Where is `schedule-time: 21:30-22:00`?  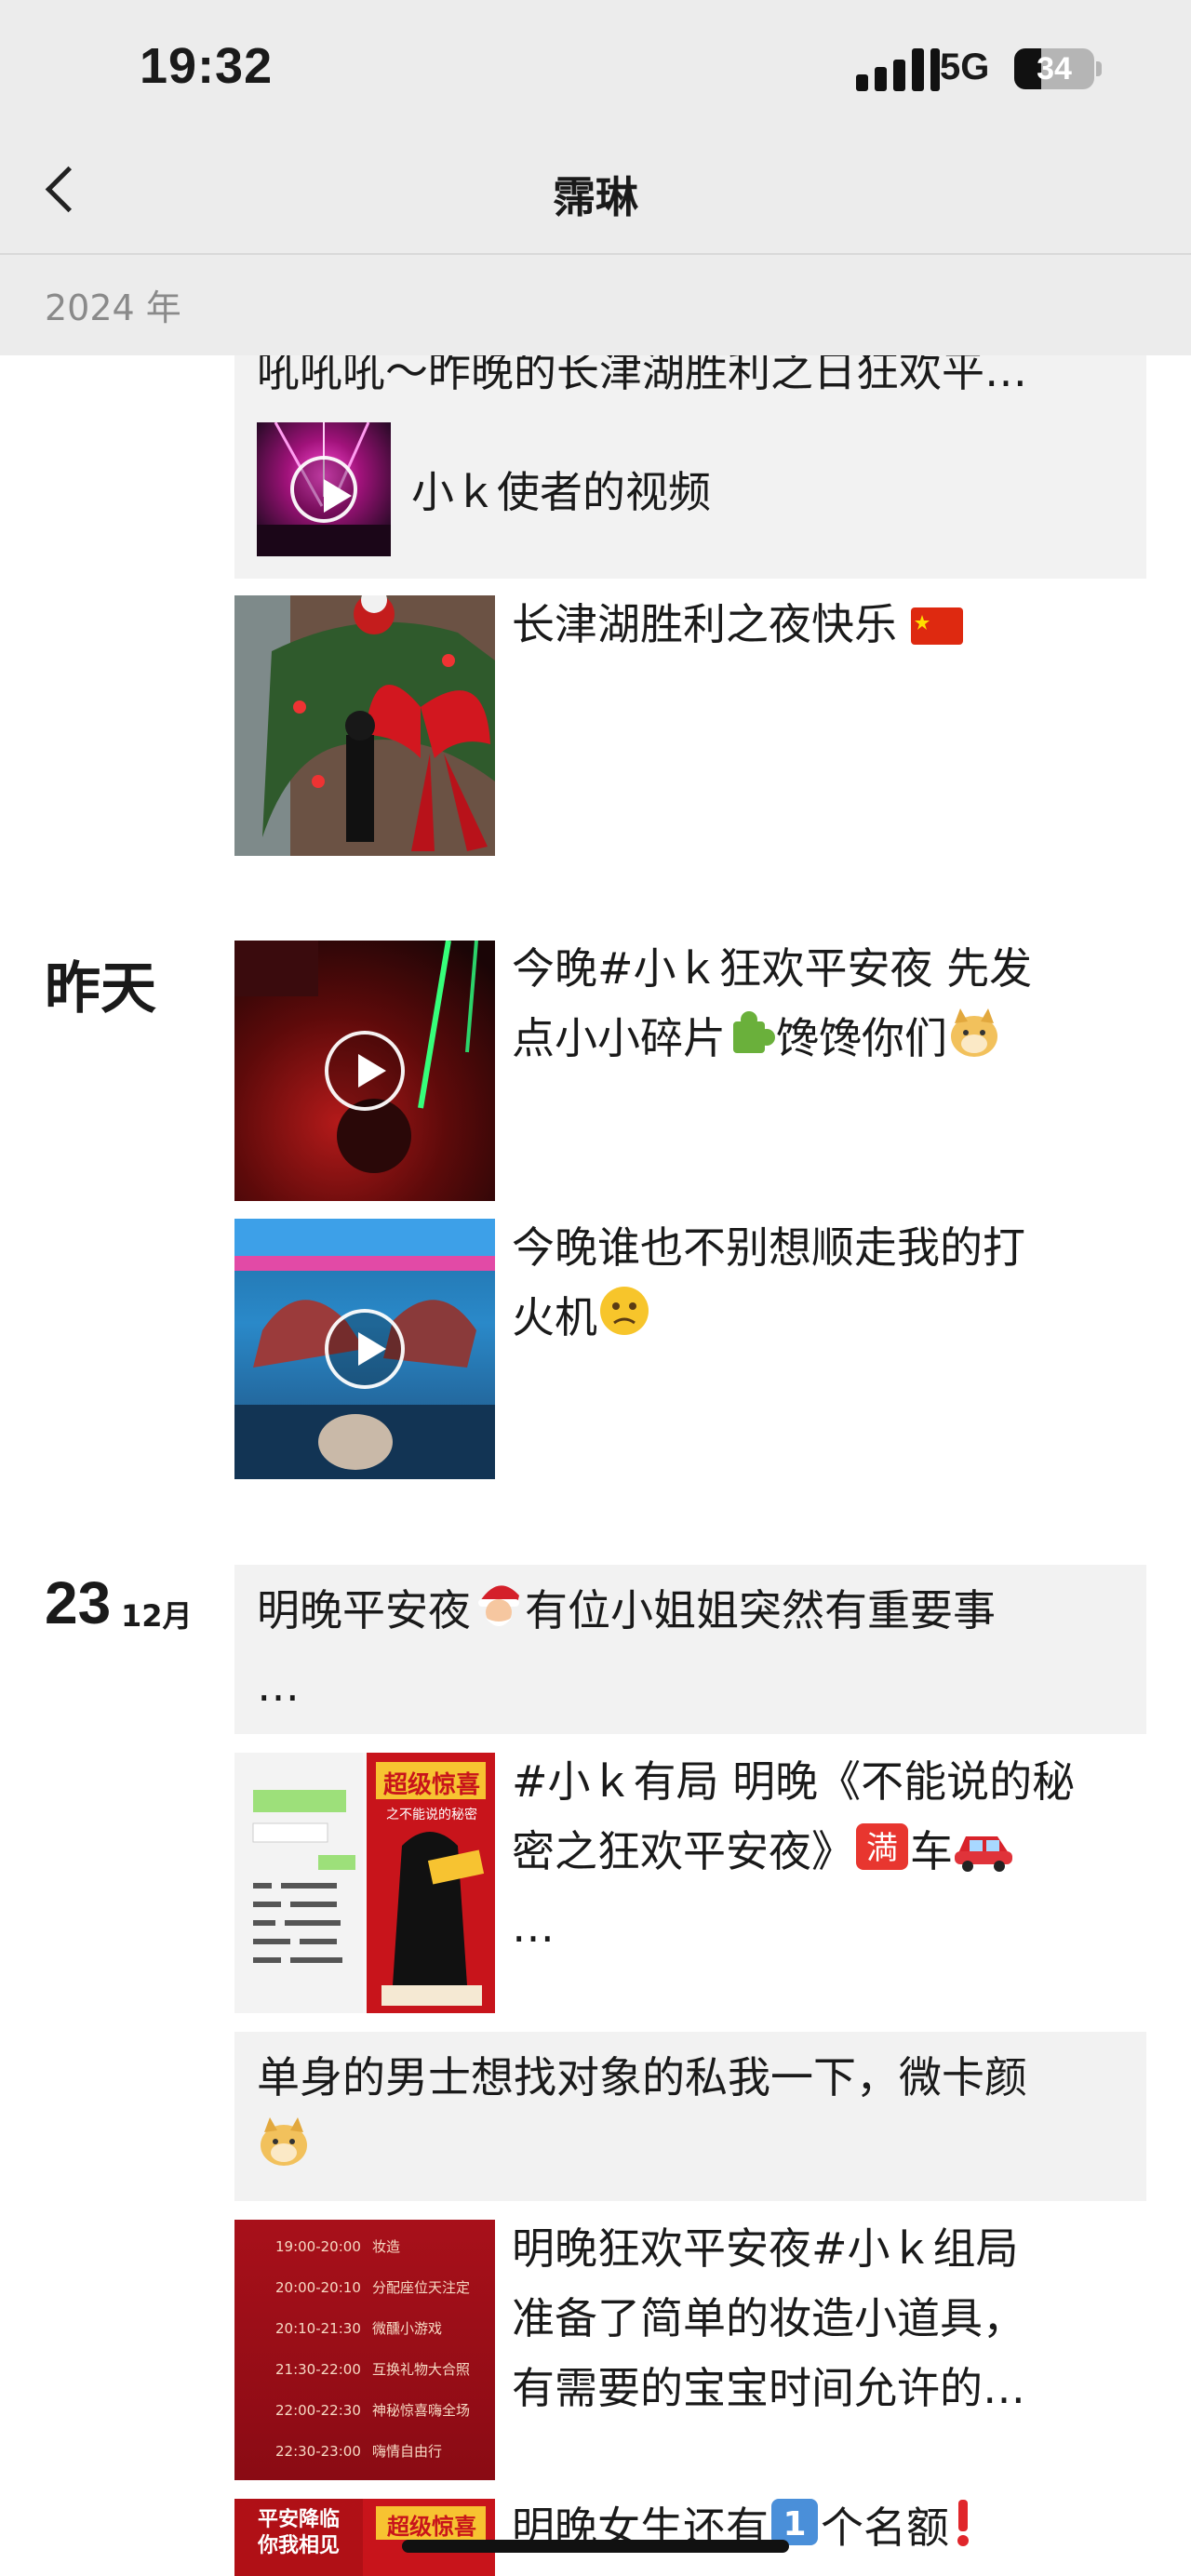
schedule-time: 21:30-22:00 is located at coordinates (318, 2369).